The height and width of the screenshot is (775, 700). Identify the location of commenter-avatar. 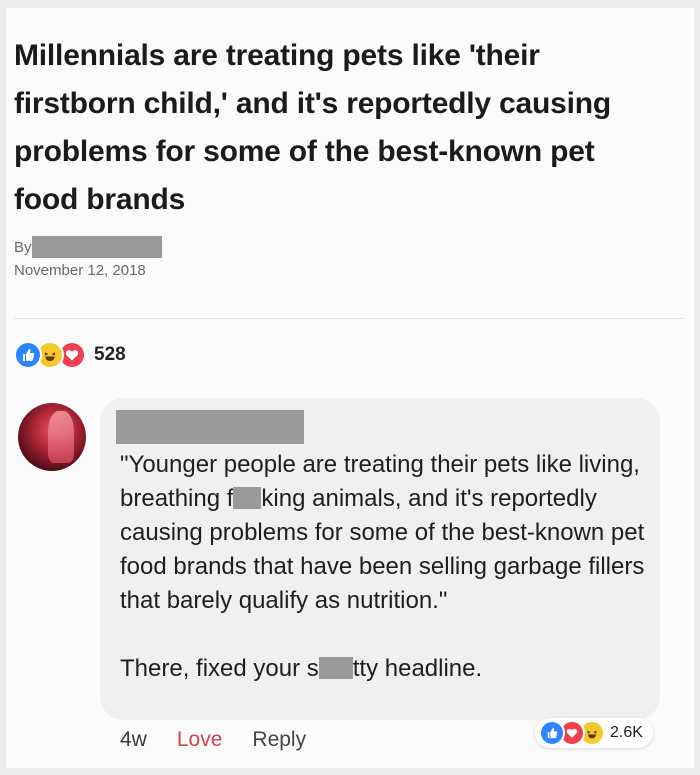
(52, 437).